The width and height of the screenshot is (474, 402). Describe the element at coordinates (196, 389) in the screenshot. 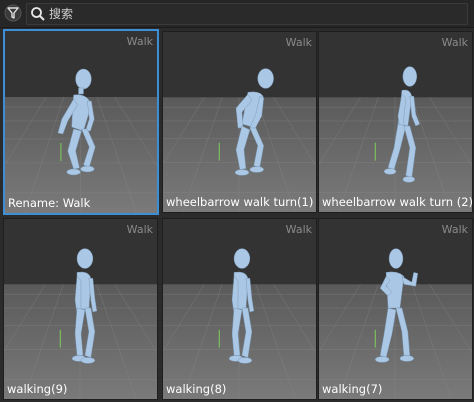

I see `animation-name: walking(8)` at that location.